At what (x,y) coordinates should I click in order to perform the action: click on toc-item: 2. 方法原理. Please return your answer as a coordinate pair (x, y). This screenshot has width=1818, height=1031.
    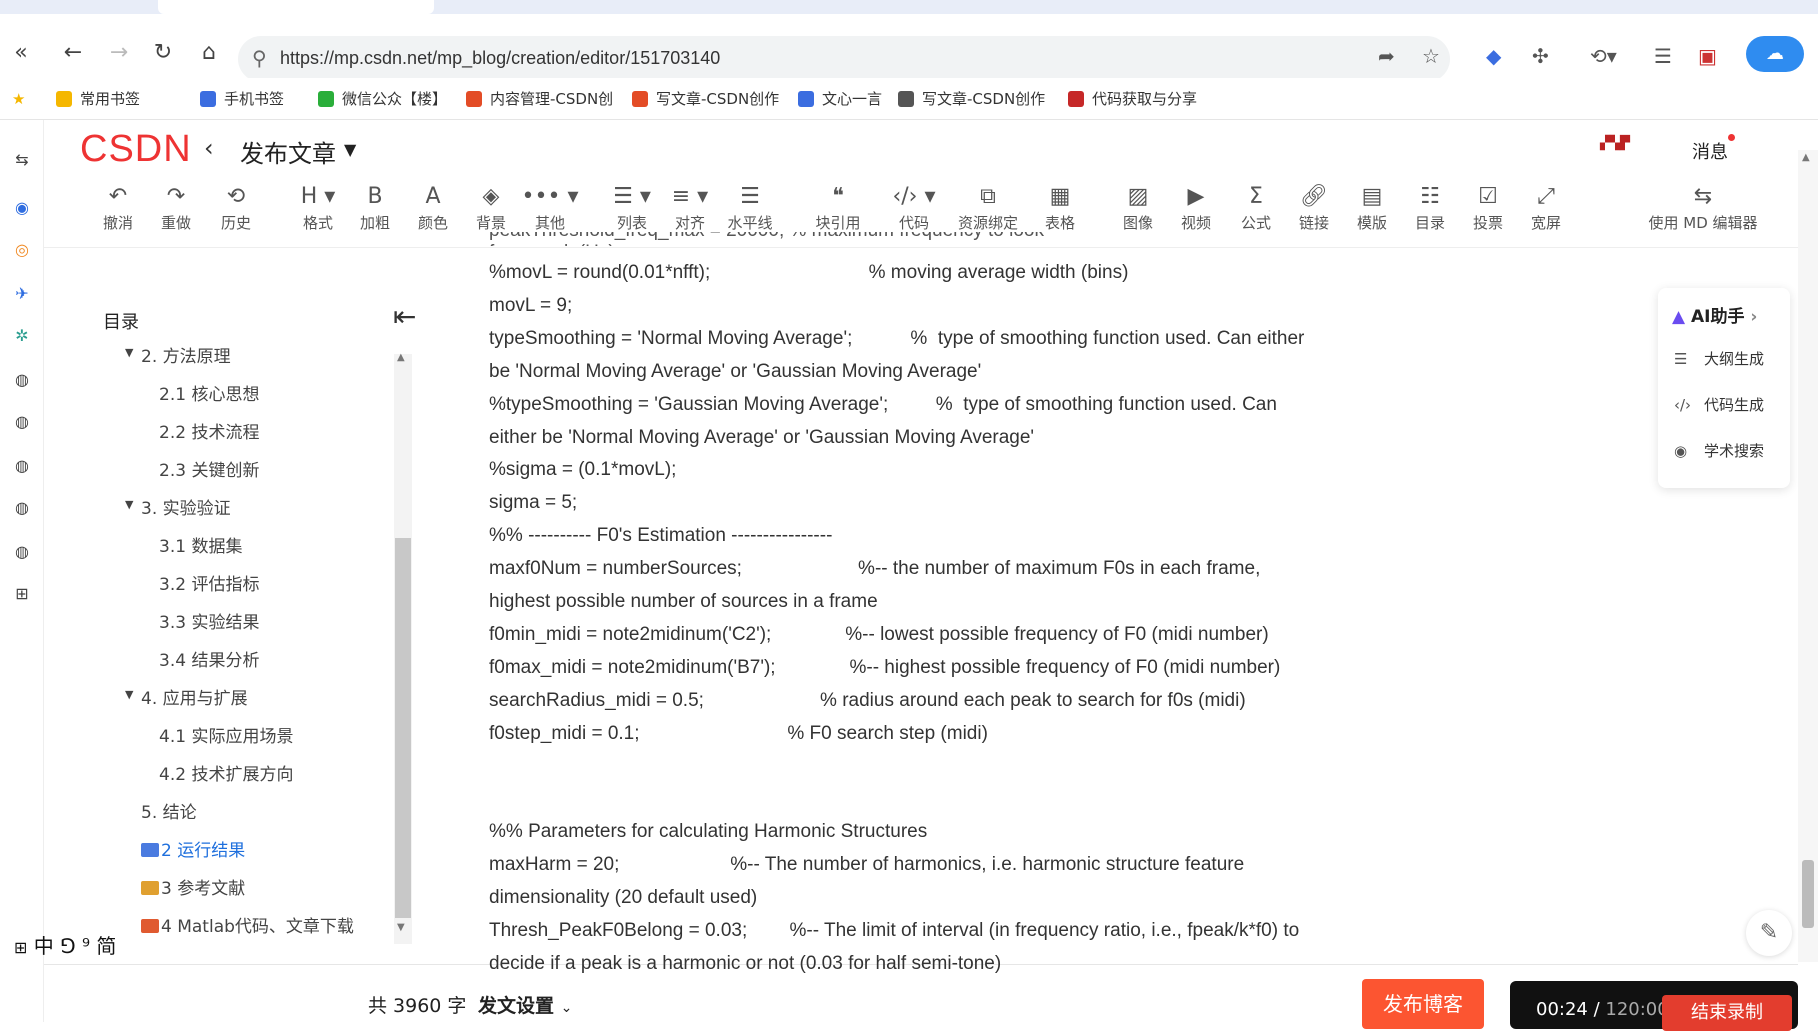
    Looking at the image, I should click on (186, 354).